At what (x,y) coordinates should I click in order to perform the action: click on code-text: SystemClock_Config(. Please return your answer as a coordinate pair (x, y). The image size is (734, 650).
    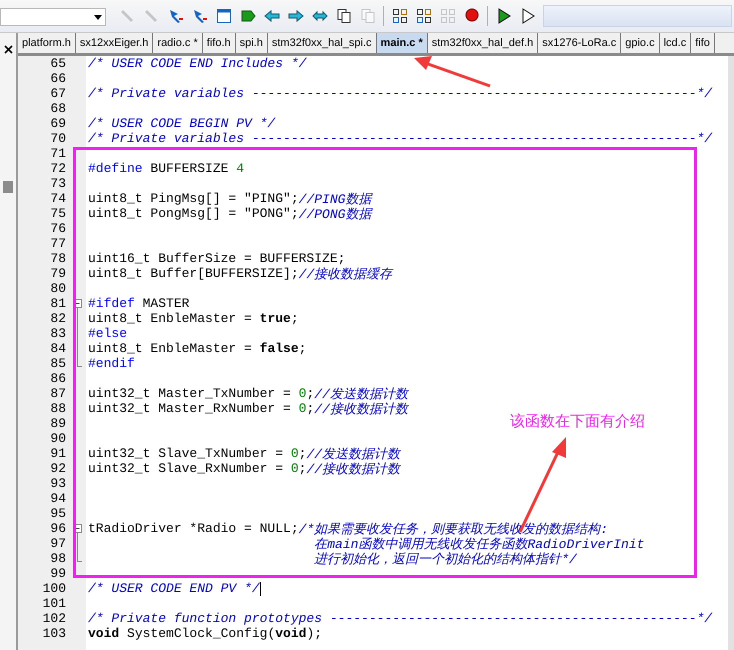
    Looking at the image, I should click on (201, 633).